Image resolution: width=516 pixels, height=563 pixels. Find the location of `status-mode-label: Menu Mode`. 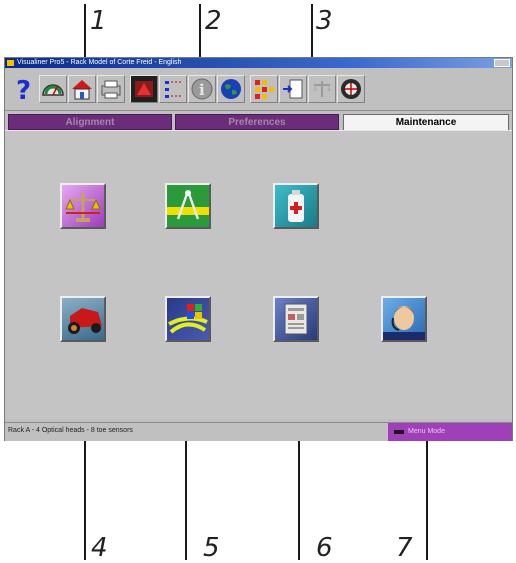

status-mode-label: Menu Mode is located at coordinates (426, 431).